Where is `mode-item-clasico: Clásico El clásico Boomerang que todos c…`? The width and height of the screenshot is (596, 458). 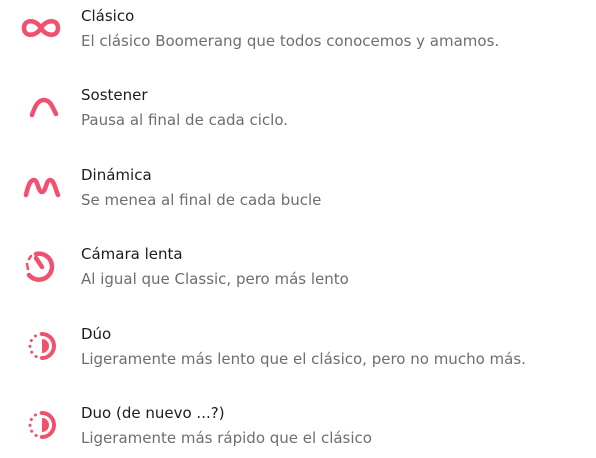
mode-item-clasico: Clásico El clásico Boomerang que todos c… is located at coordinates (298, 41).